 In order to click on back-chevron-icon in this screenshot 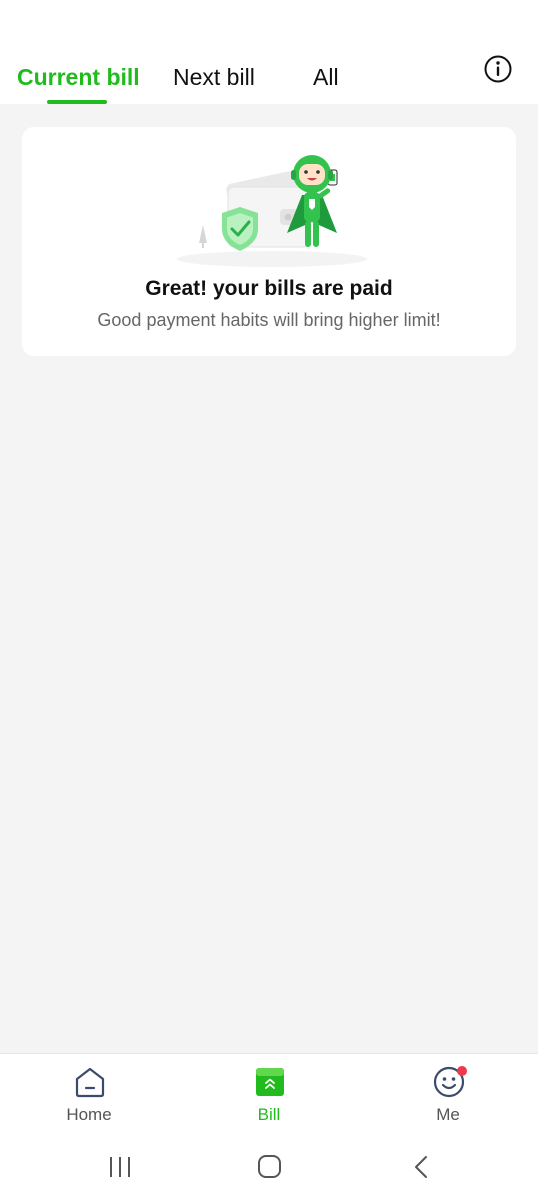, I will do `click(422, 1168)`.